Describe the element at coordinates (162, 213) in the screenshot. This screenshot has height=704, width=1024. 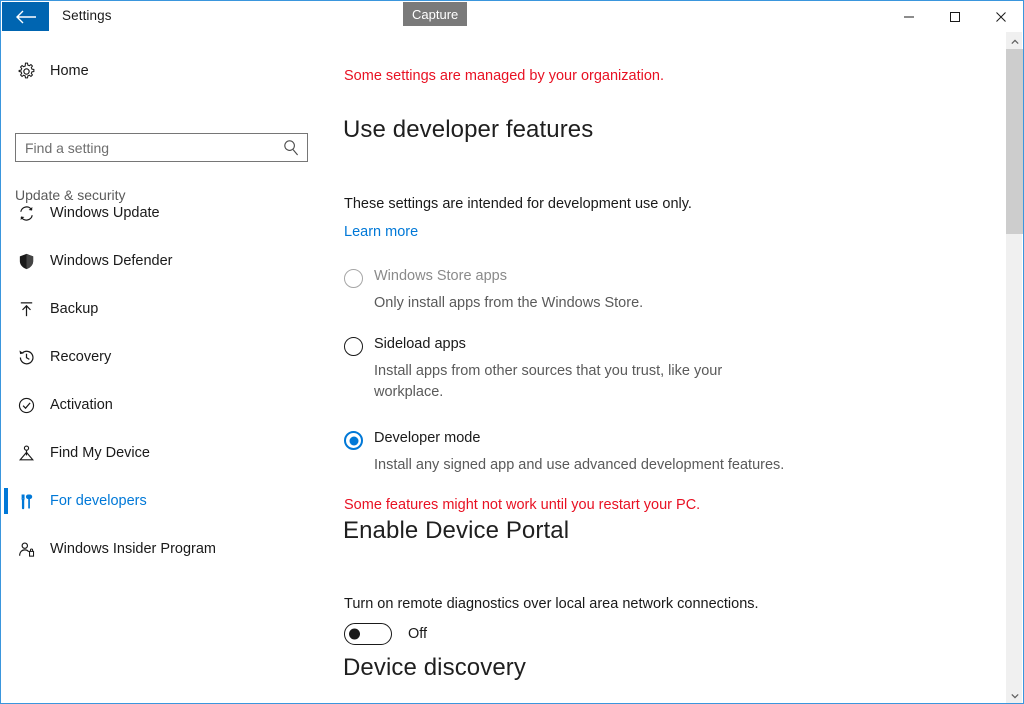
I see `sidebar-item-windows-update: Windows Update` at that location.